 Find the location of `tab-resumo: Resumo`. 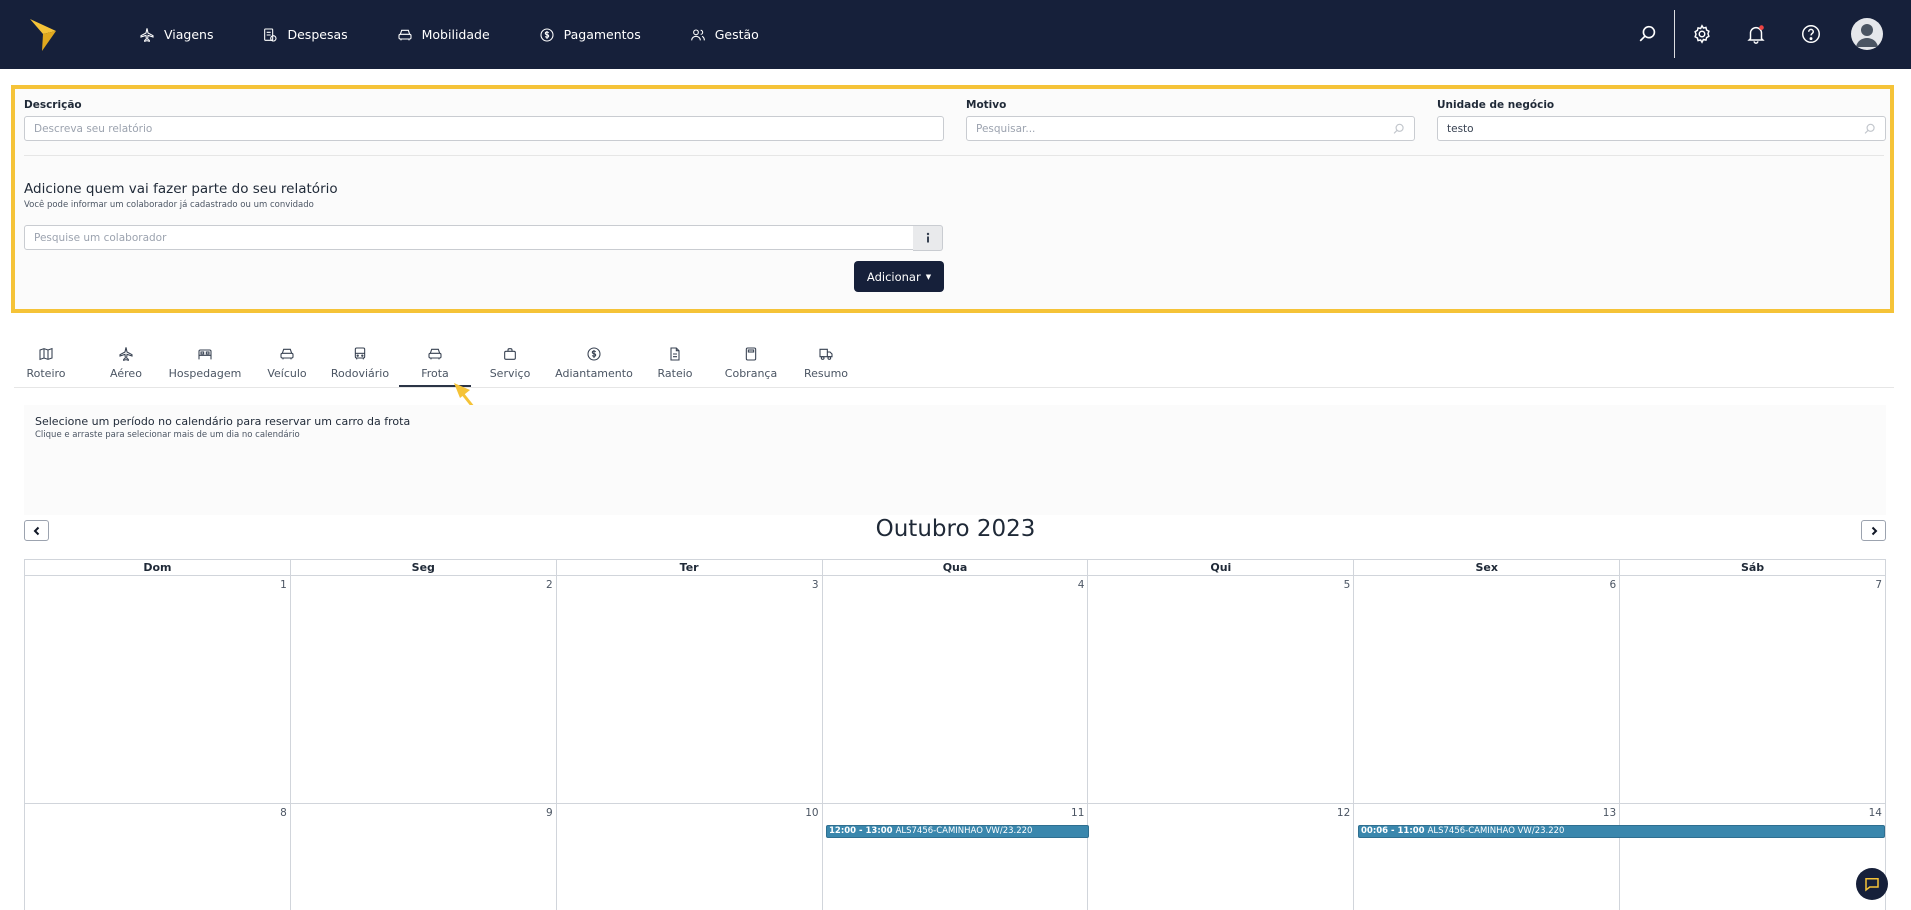

tab-resumo: Resumo is located at coordinates (826, 365).